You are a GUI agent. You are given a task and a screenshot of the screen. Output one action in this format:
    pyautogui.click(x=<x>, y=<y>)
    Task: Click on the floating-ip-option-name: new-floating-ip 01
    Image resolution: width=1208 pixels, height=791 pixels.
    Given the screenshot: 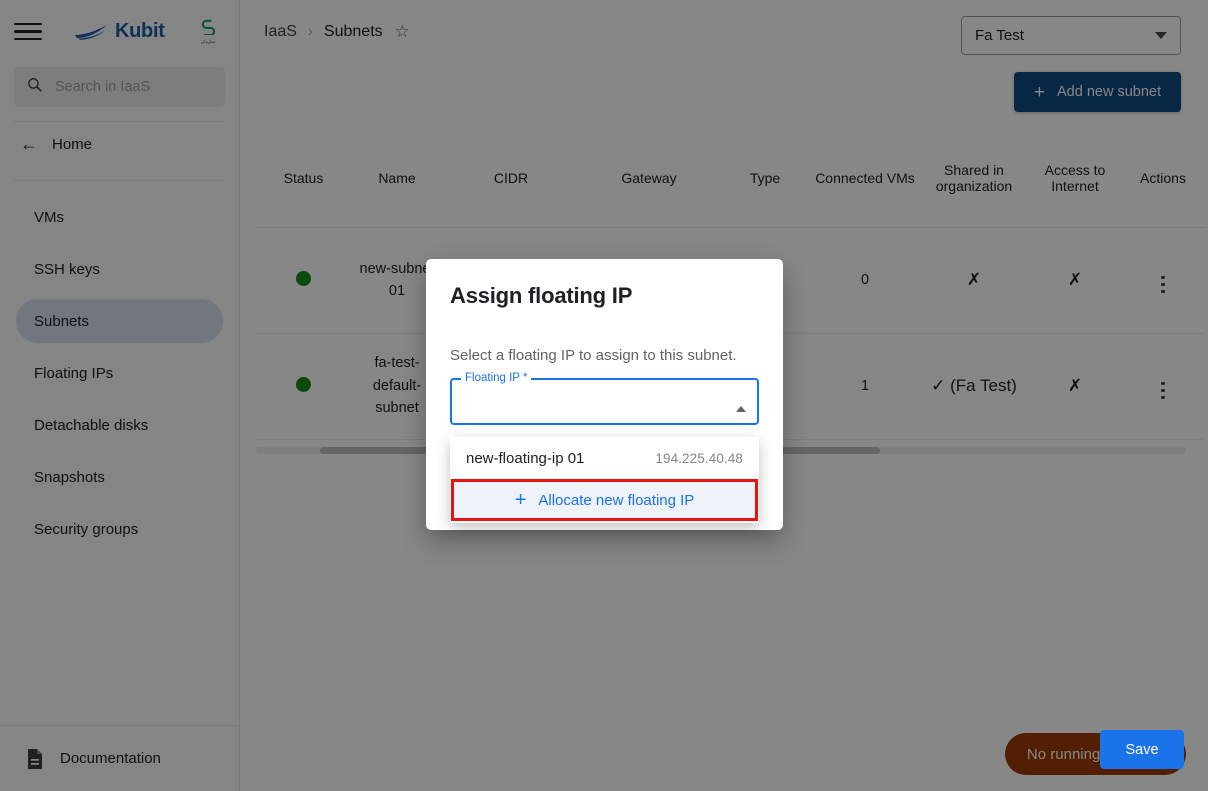 What is the action you would take?
    pyautogui.click(x=525, y=458)
    